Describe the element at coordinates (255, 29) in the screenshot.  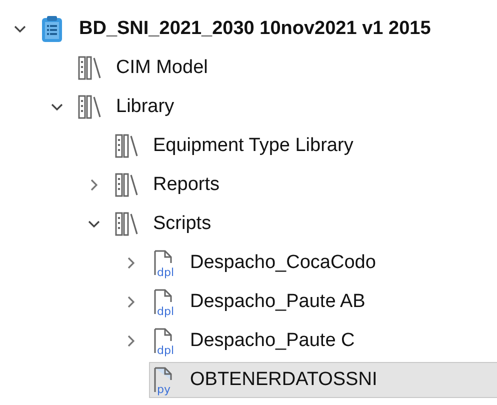
I see `item-label: BD_SNI_2021_2030 10nov2021 v1 2015` at that location.